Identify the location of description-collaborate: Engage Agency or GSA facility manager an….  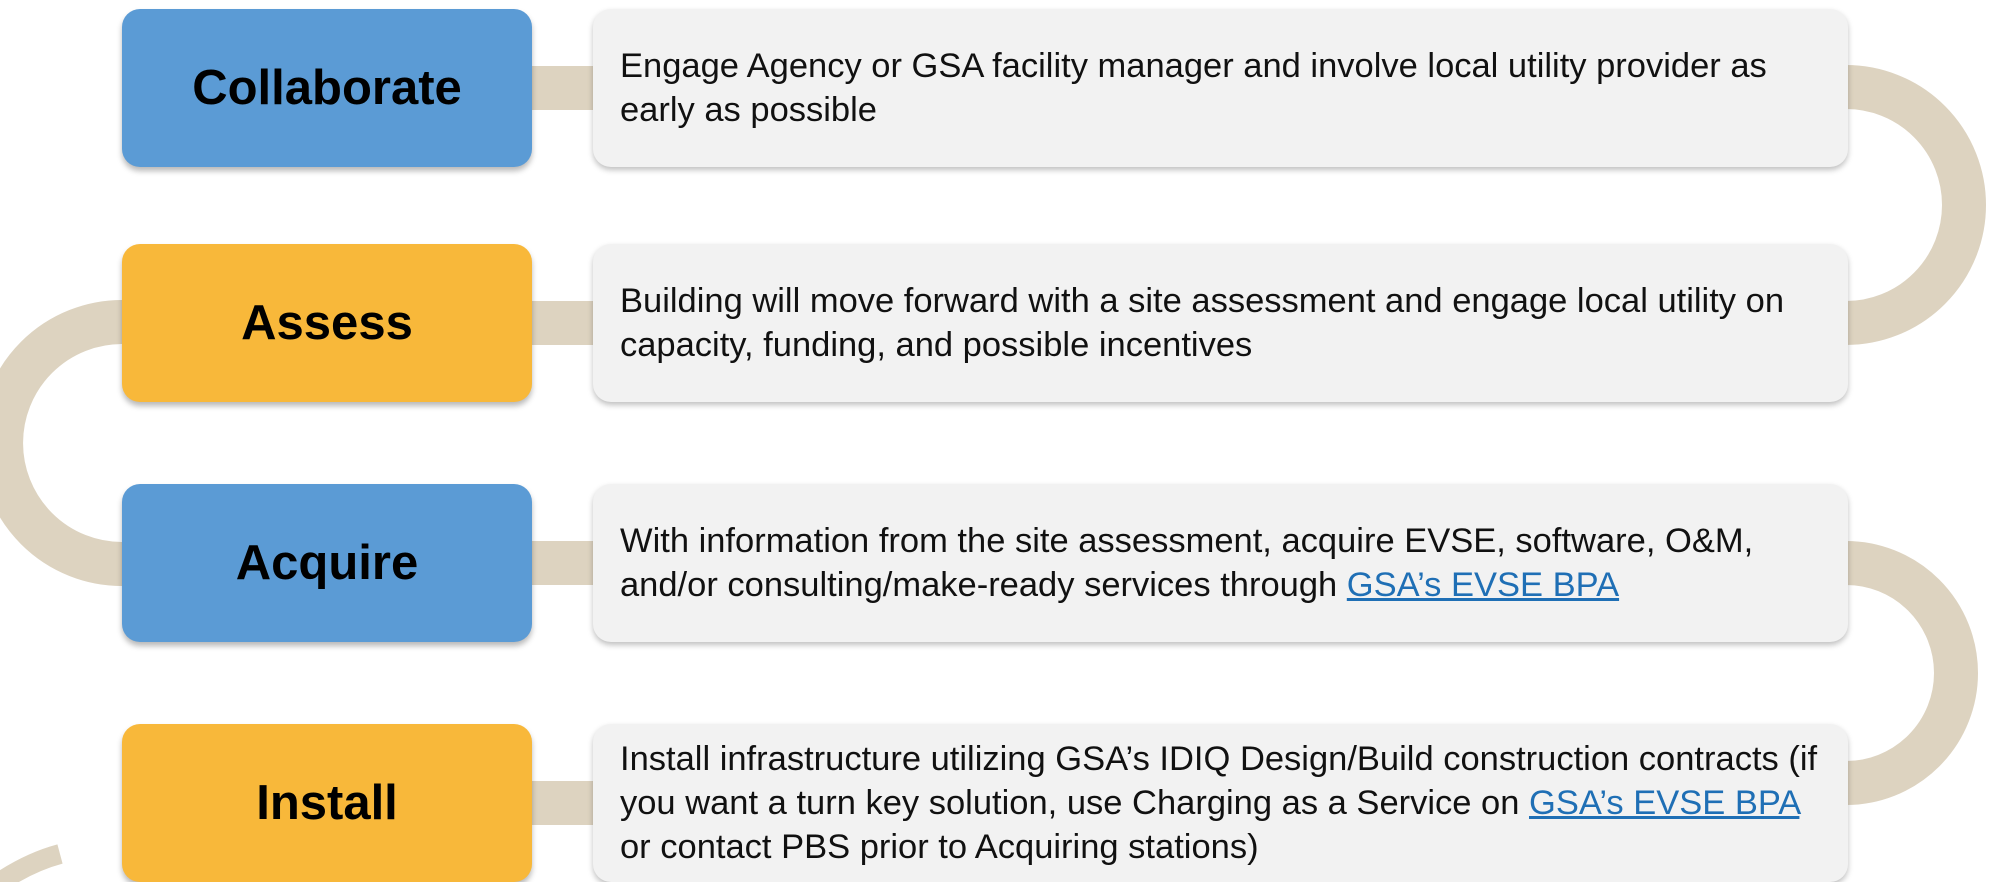
(1220, 88).